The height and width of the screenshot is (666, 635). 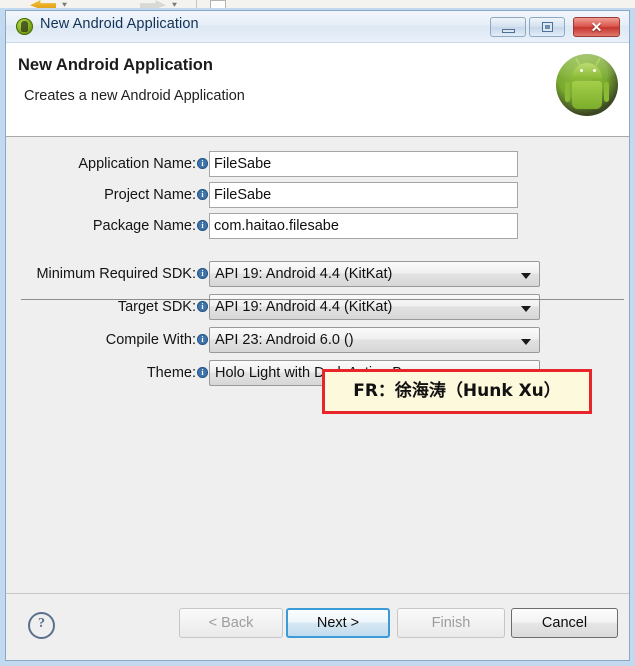 I want to click on maximize-icon, so click(x=547, y=27).